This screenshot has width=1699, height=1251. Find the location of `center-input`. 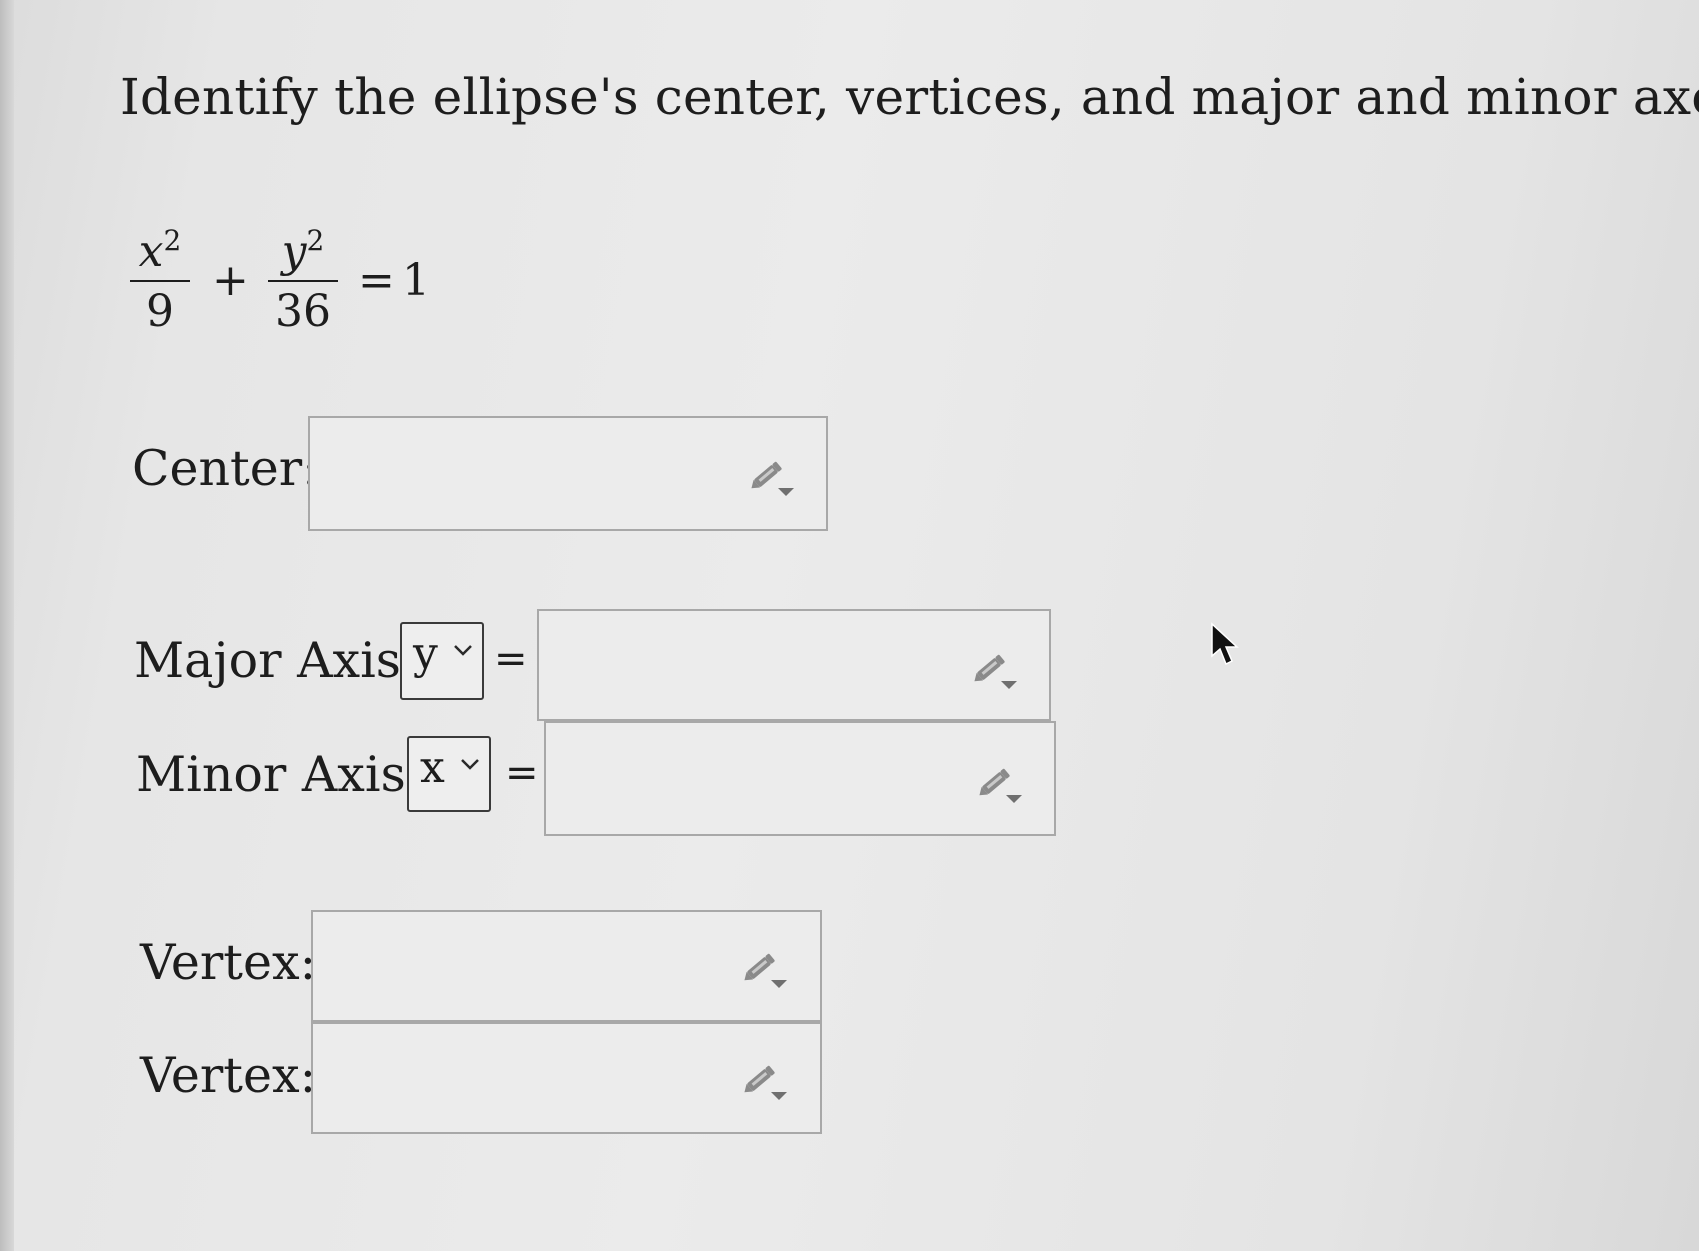

center-input is located at coordinates (568, 473).